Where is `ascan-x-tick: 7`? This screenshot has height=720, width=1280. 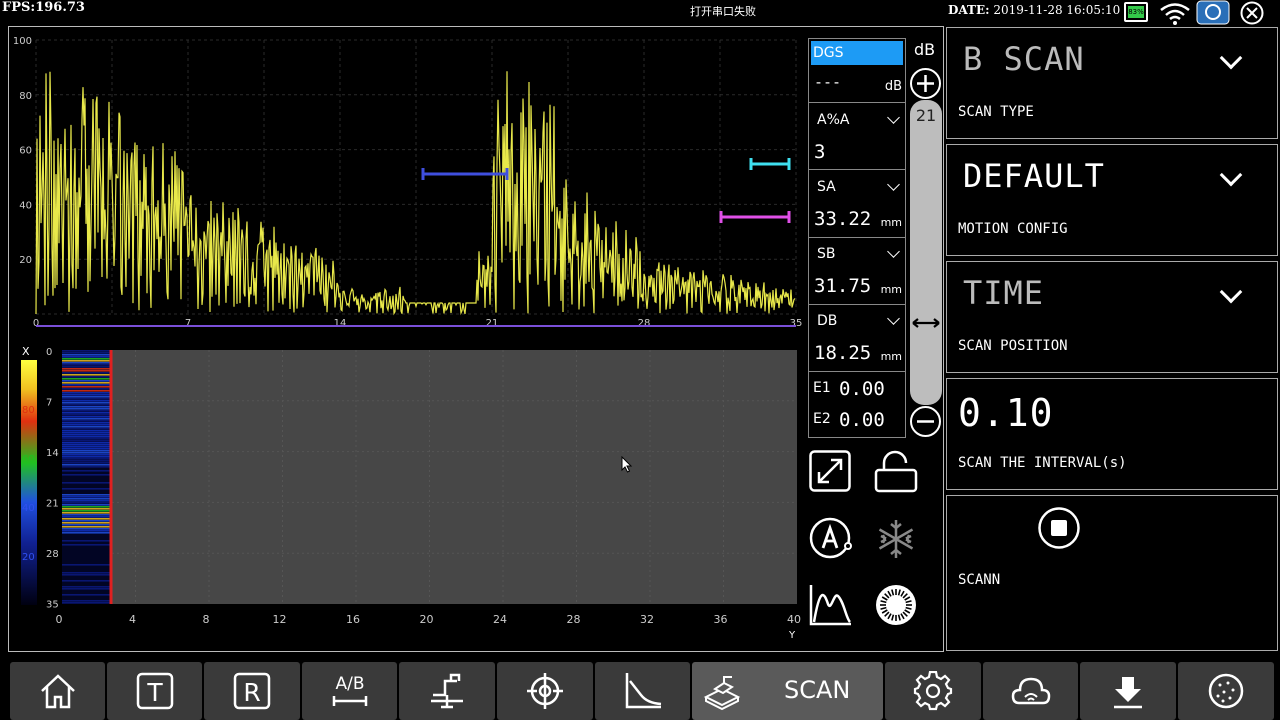
ascan-x-tick: 7 is located at coordinates (188, 323).